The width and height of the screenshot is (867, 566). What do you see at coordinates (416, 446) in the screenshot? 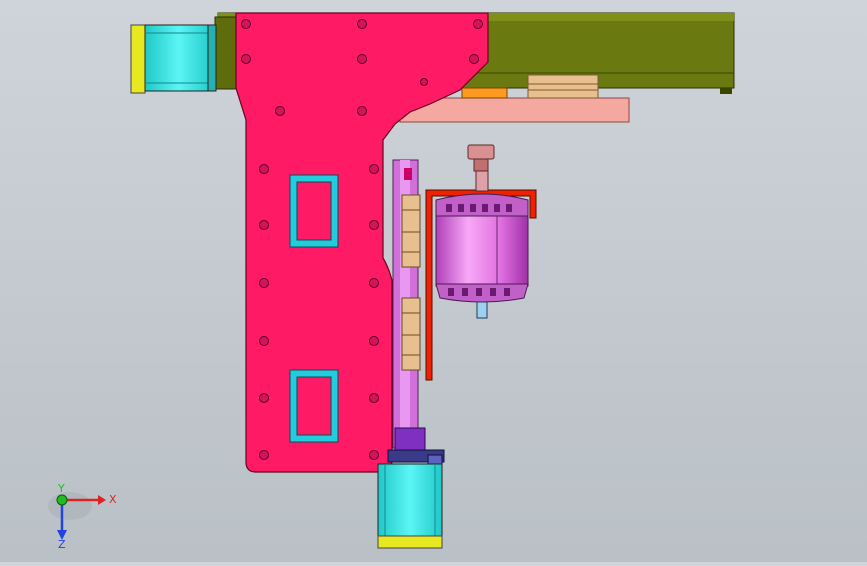
I see `lead-screw-coupling` at bounding box center [416, 446].